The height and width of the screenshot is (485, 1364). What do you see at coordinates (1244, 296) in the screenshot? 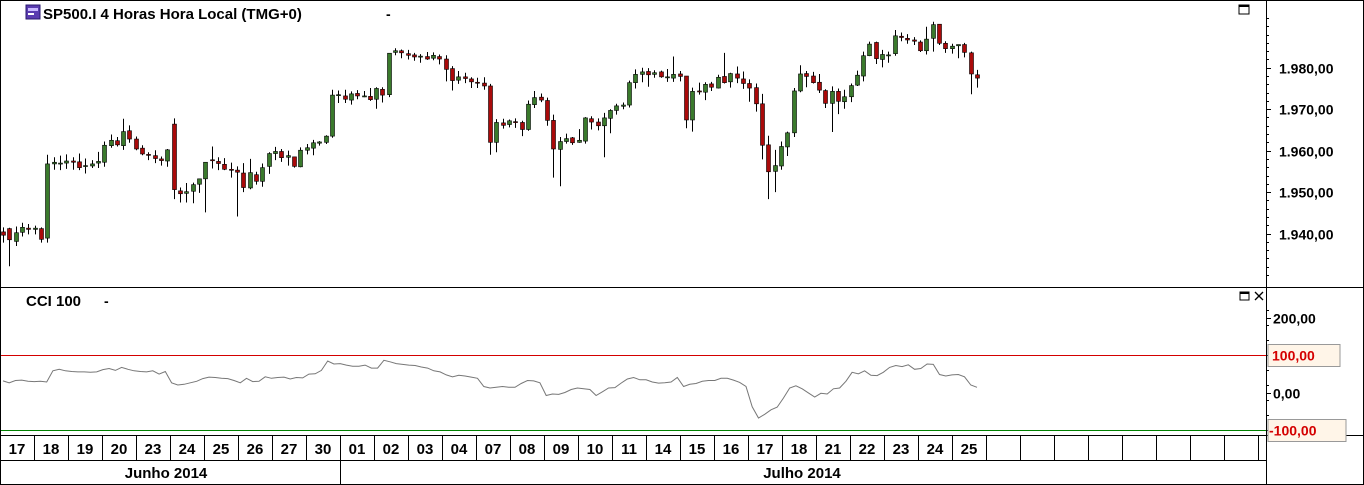
I see `cci-maximize-icon` at bounding box center [1244, 296].